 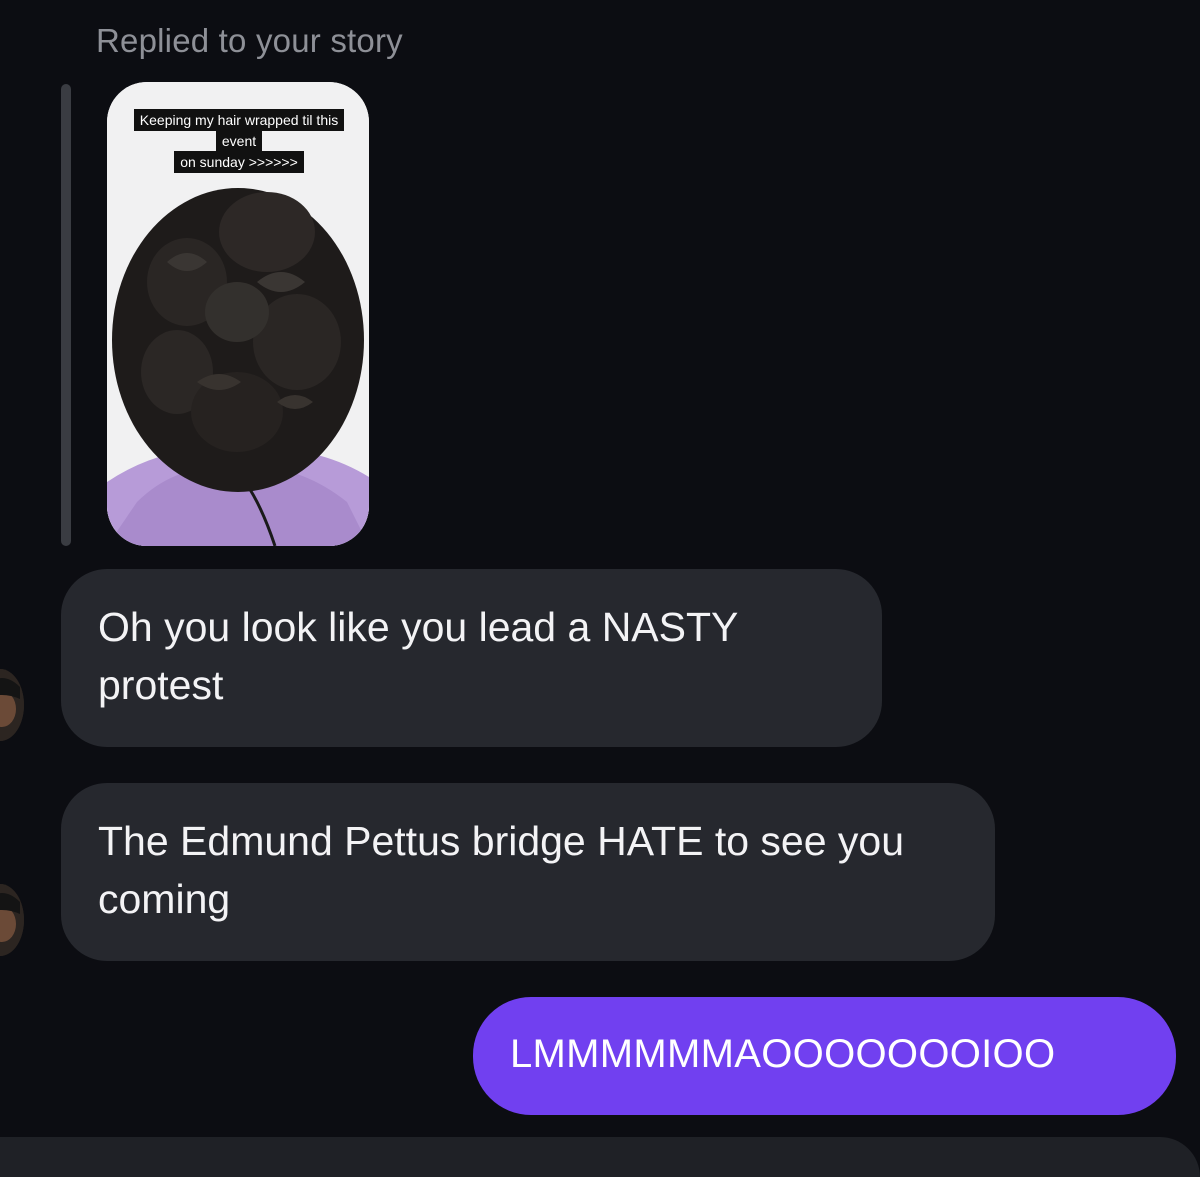 What do you see at coordinates (66, 315) in the screenshot?
I see `reply-quote-bar` at bounding box center [66, 315].